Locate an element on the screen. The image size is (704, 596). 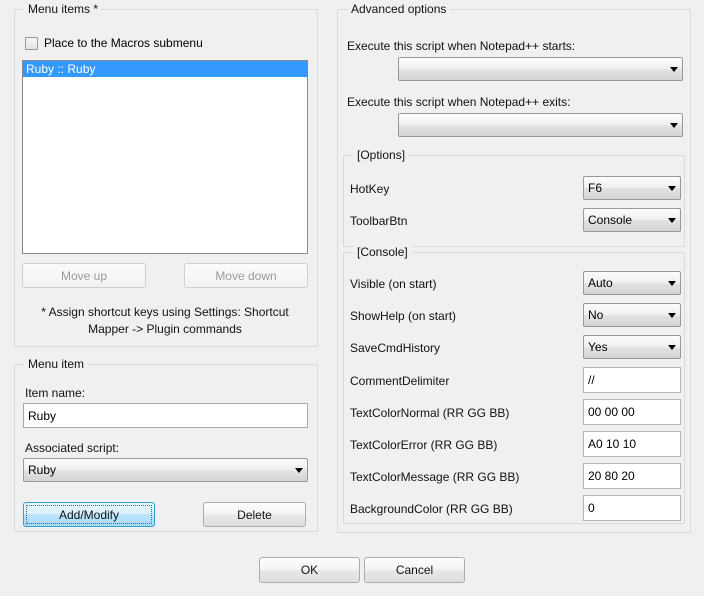
checkbox-label: Place to the Macros submenu is located at coordinates (123, 43).